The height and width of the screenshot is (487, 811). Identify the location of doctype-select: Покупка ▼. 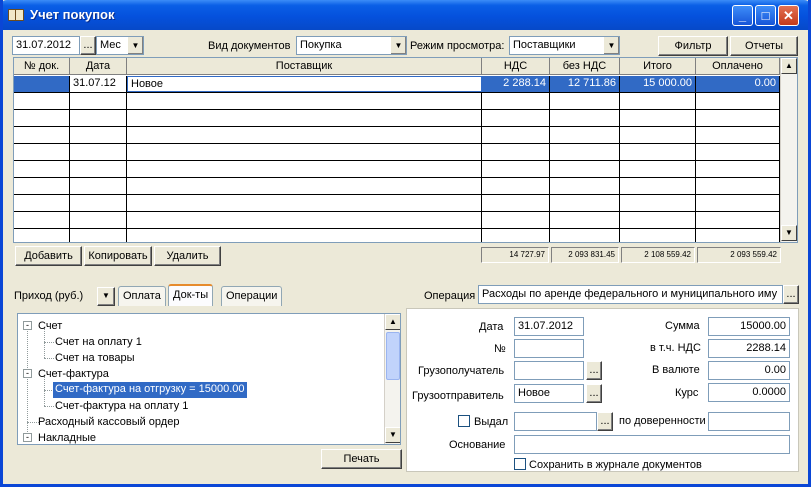
(351, 45).